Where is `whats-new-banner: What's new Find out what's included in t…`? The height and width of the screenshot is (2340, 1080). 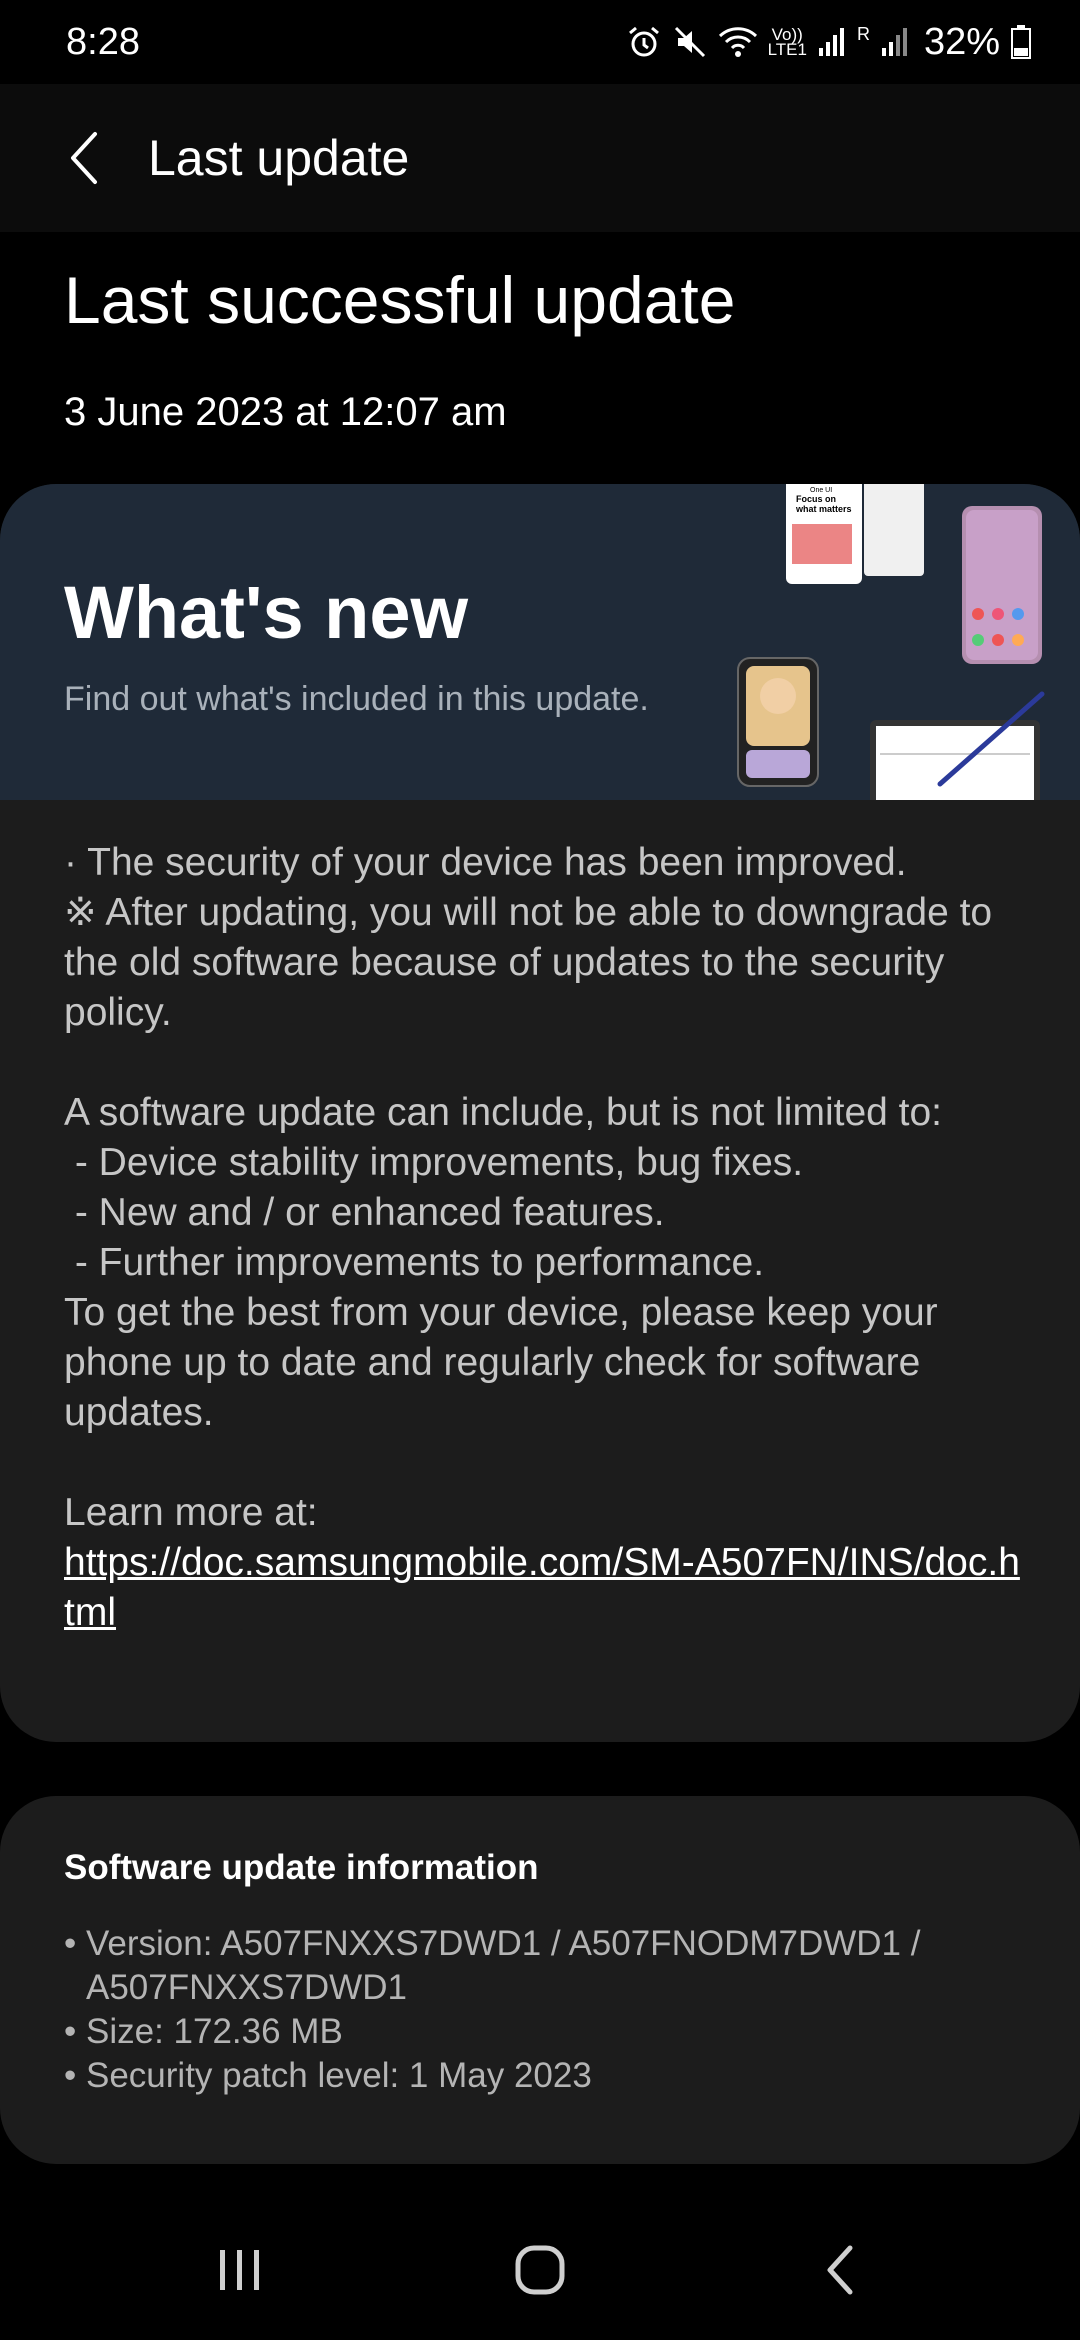
whats-new-banner: What's new Find out what's included in t… is located at coordinates (540, 642).